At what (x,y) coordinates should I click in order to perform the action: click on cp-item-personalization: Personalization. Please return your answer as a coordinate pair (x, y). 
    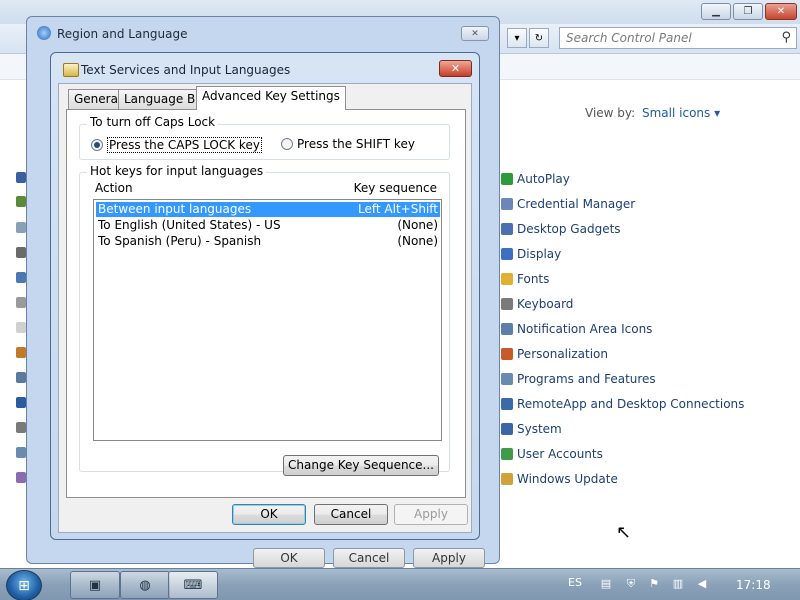
    Looking at the image, I should click on (554, 354).